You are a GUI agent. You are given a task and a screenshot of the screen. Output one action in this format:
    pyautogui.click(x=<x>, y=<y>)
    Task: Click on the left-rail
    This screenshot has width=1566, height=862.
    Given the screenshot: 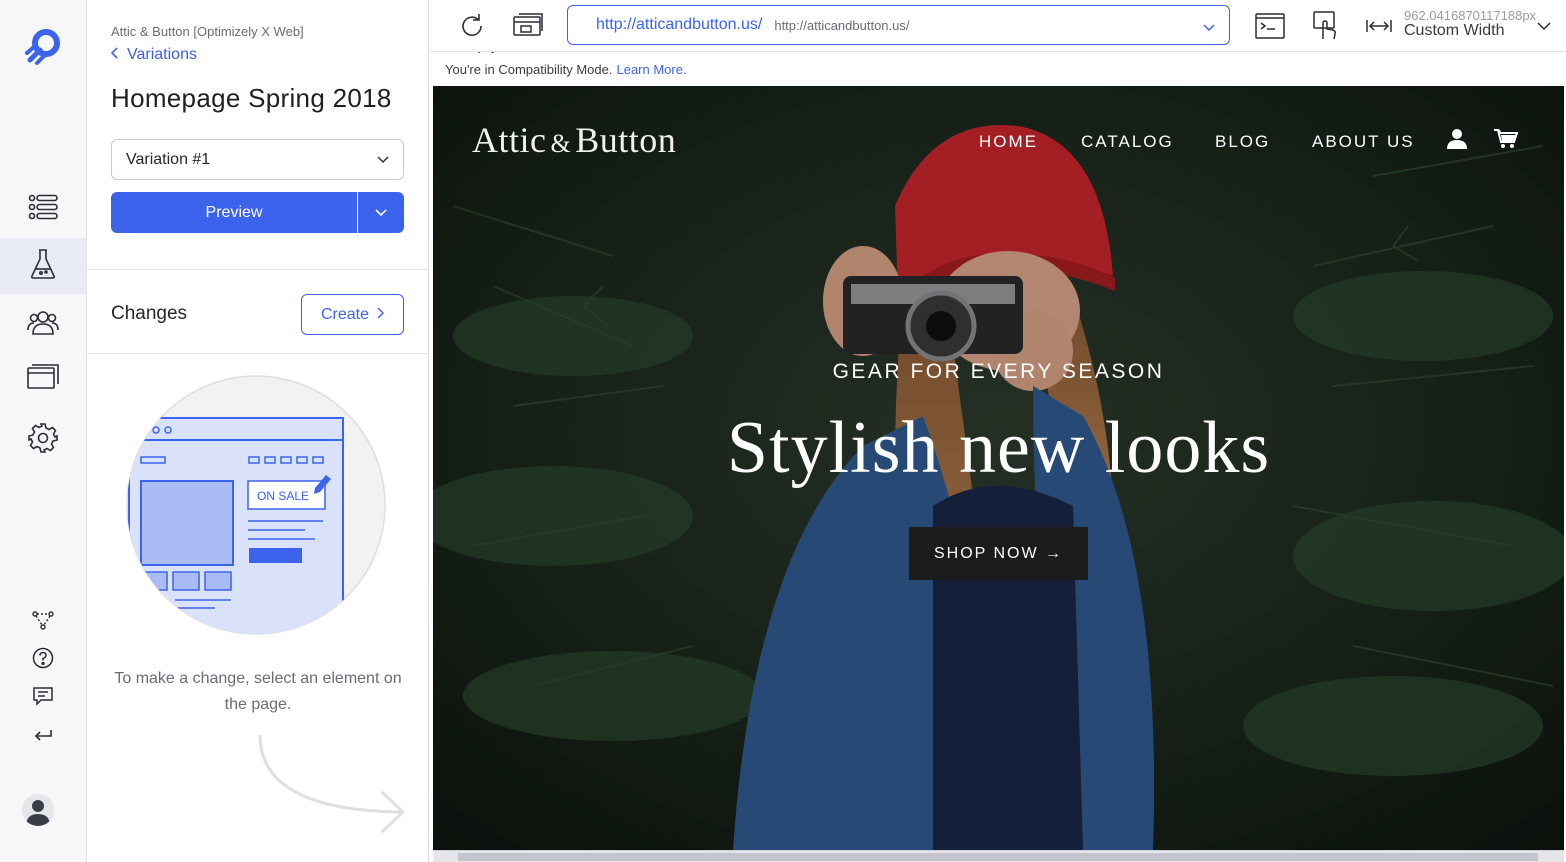 What is the action you would take?
    pyautogui.click(x=43, y=431)
    